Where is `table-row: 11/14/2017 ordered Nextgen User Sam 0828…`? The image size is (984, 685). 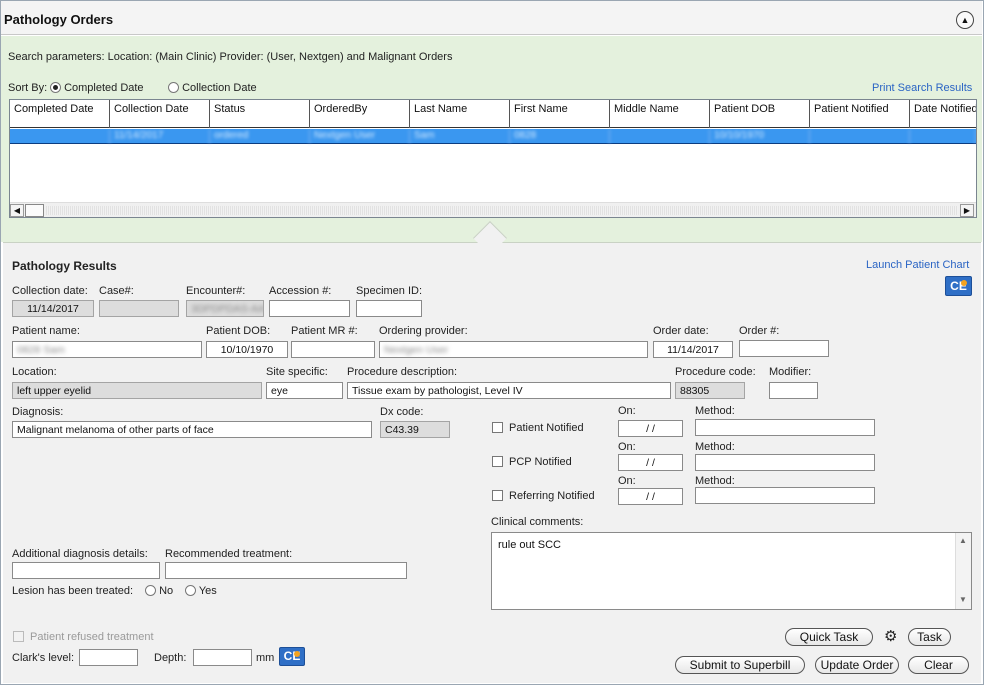
table-row: 11/14/2017 ordered Nextgen User Sam 0828… is located at coordinates (493, 136).